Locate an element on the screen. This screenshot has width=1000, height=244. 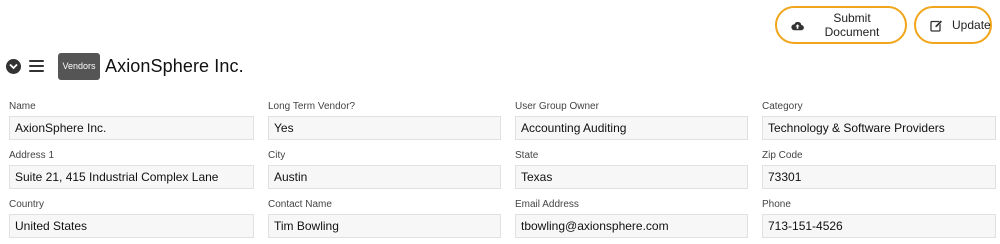
email-address-field: tbowling@axionsphere.com is located at coordinates (631, 226).